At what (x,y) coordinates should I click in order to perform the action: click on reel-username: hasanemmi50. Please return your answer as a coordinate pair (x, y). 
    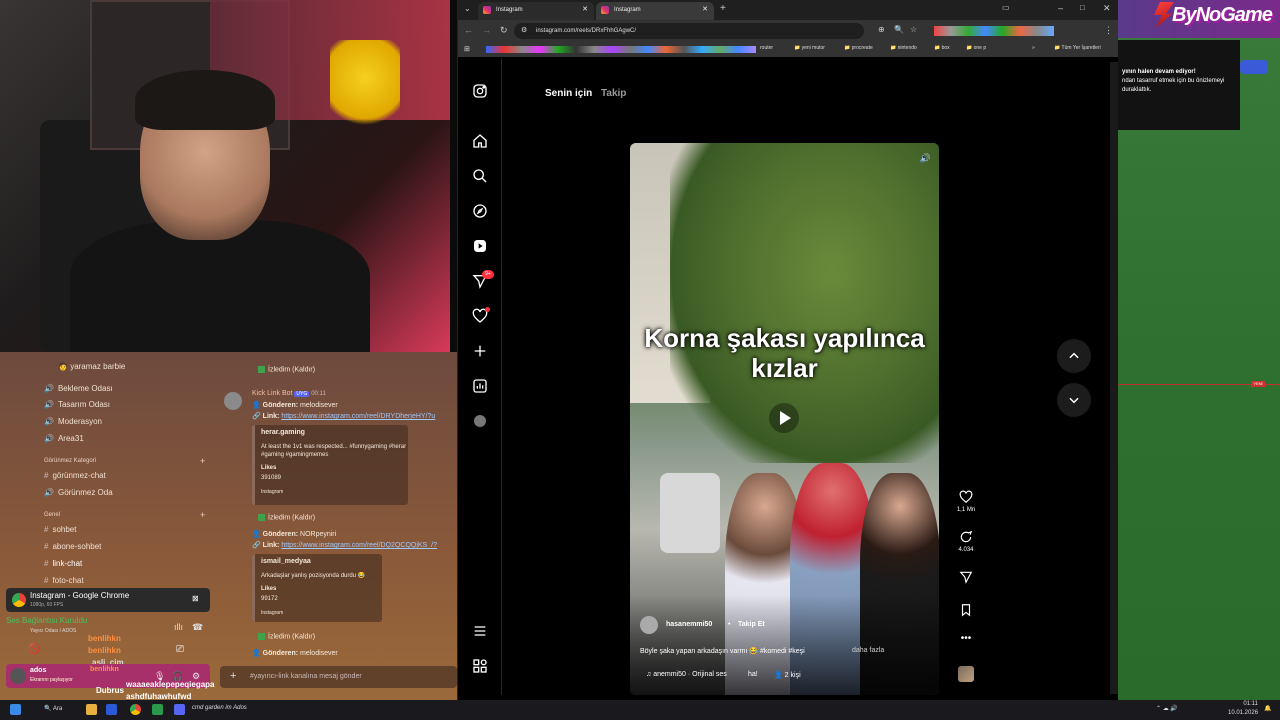
    Looking at the image, I should click on (689, 624).